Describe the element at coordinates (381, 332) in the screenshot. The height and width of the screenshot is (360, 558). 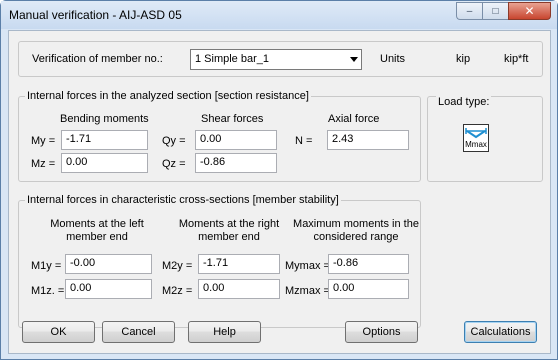
I see `options-button: Options` at that location.